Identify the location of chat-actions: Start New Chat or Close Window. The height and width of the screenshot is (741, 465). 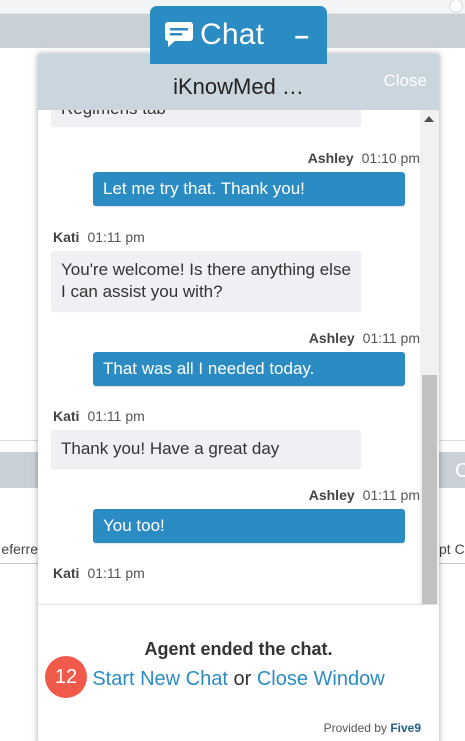
(238, 679).